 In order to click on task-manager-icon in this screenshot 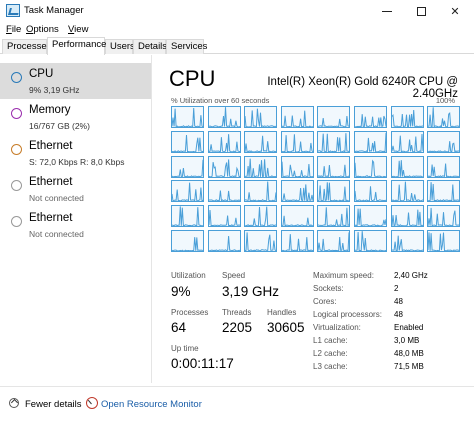, I will do `click(13, 10)`.